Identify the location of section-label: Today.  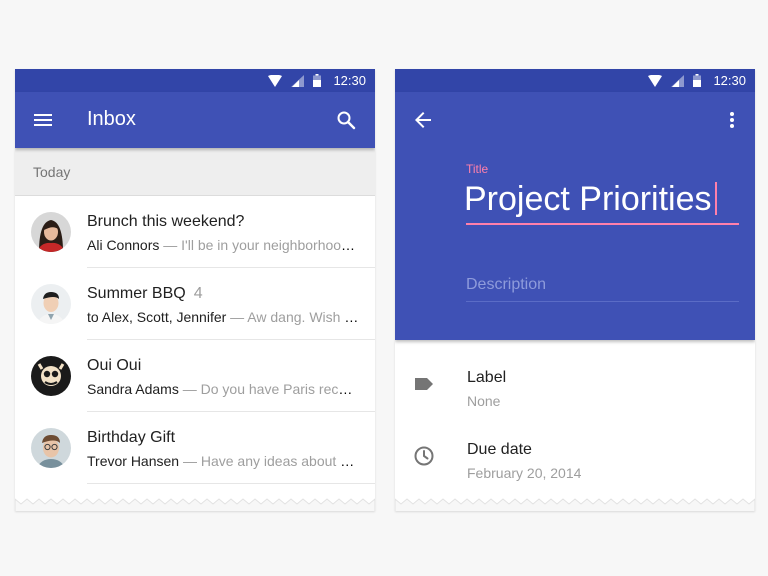
(52, 172).